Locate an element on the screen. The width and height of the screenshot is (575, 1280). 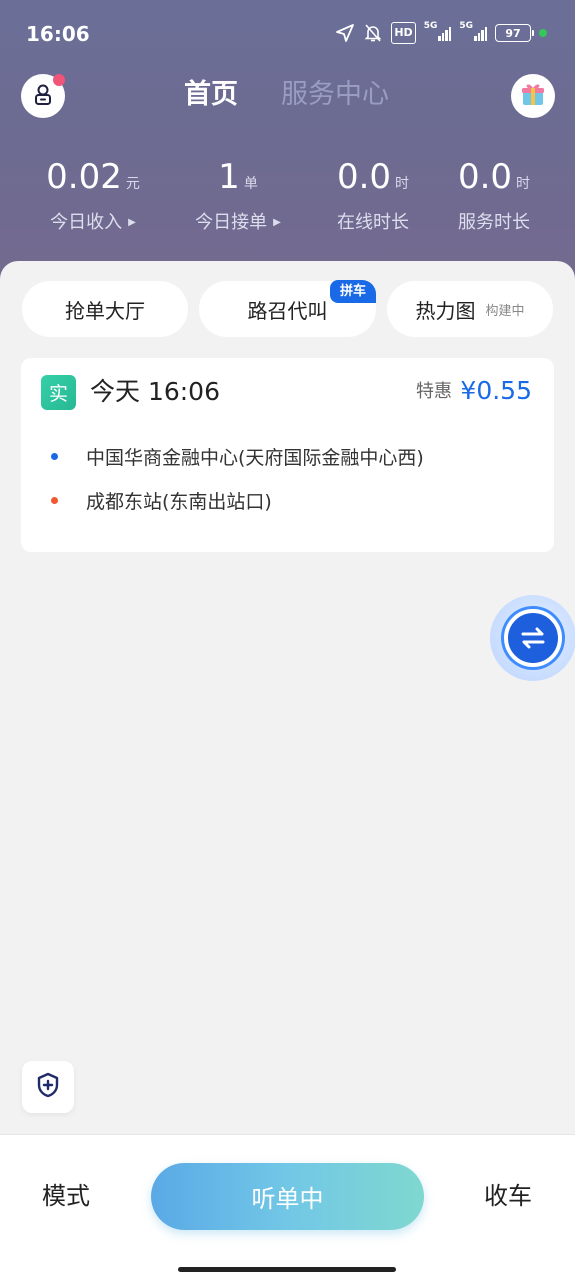
end-shift-button: 收车 is located at coordinates (508, 1196).